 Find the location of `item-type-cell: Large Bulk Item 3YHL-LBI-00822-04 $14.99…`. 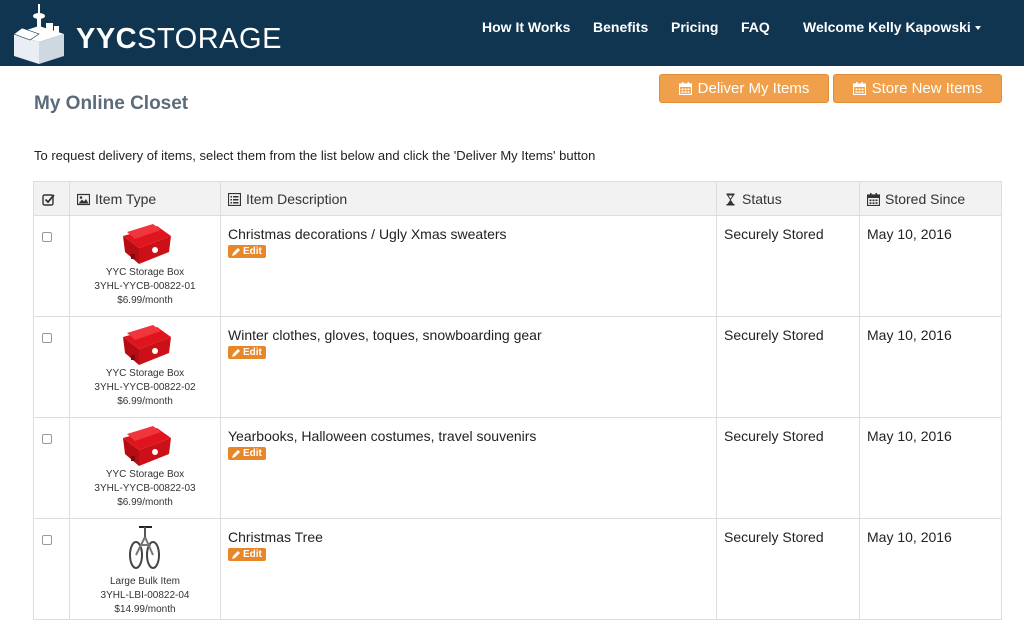

item-type-cell: Large Bulk Item 3YHL-LBI-00822-04 $14.99… is located at coordinates (144, 569).